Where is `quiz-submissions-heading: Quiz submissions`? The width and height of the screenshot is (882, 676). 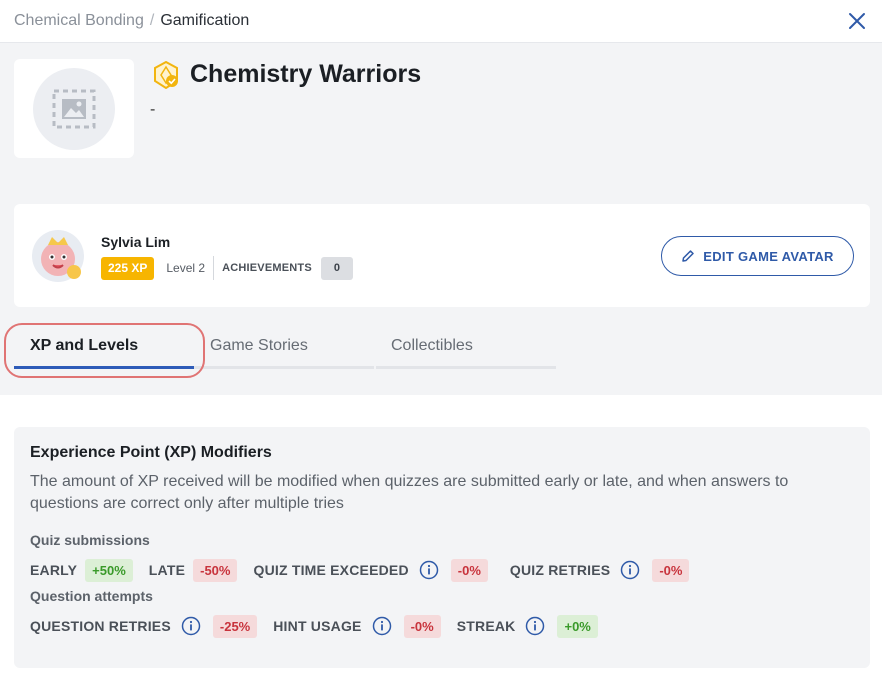
quiz-submissions-heading: Quiz submissions is located at coordinates (90, 540).